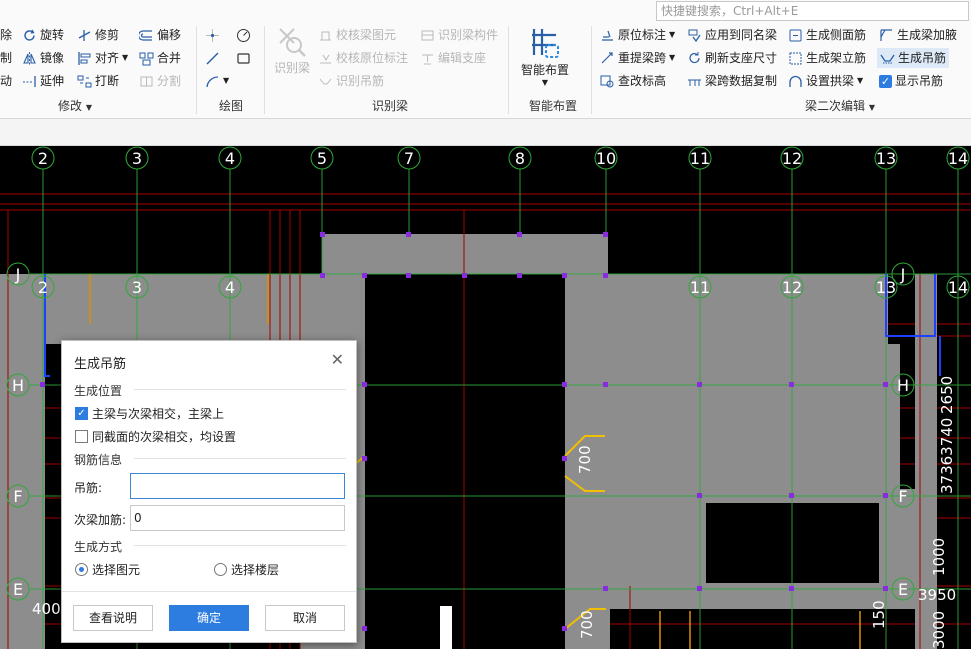 Image resolution: width=971 pixels, height=649 pixels. What do you see at coordinates (357, 35) in the screenshot?
I see `check-beam-elements-button: 校核梁图元` at bounding box center [357, 35].